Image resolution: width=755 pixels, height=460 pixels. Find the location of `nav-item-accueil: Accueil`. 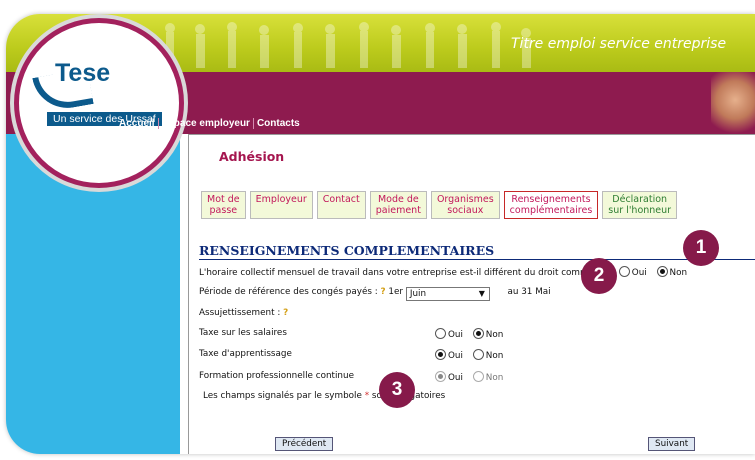

nav-item-accueil: Accueil is located at coordinates (137, 123).